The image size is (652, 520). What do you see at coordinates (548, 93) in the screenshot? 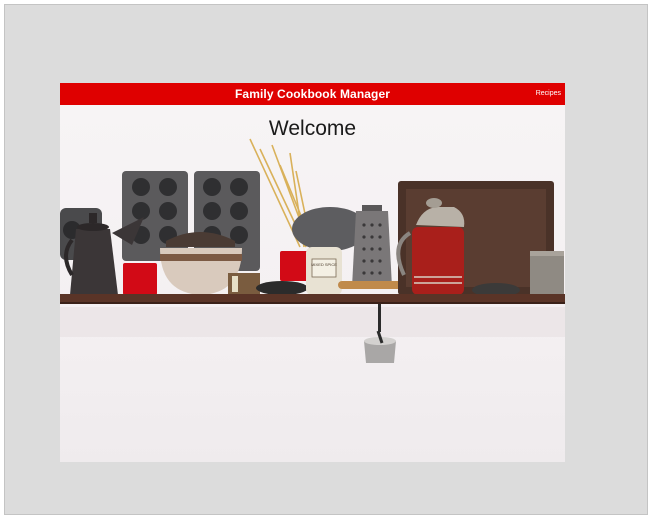
I see `recipes-link: Recipes` at bounding box center [548, 93].